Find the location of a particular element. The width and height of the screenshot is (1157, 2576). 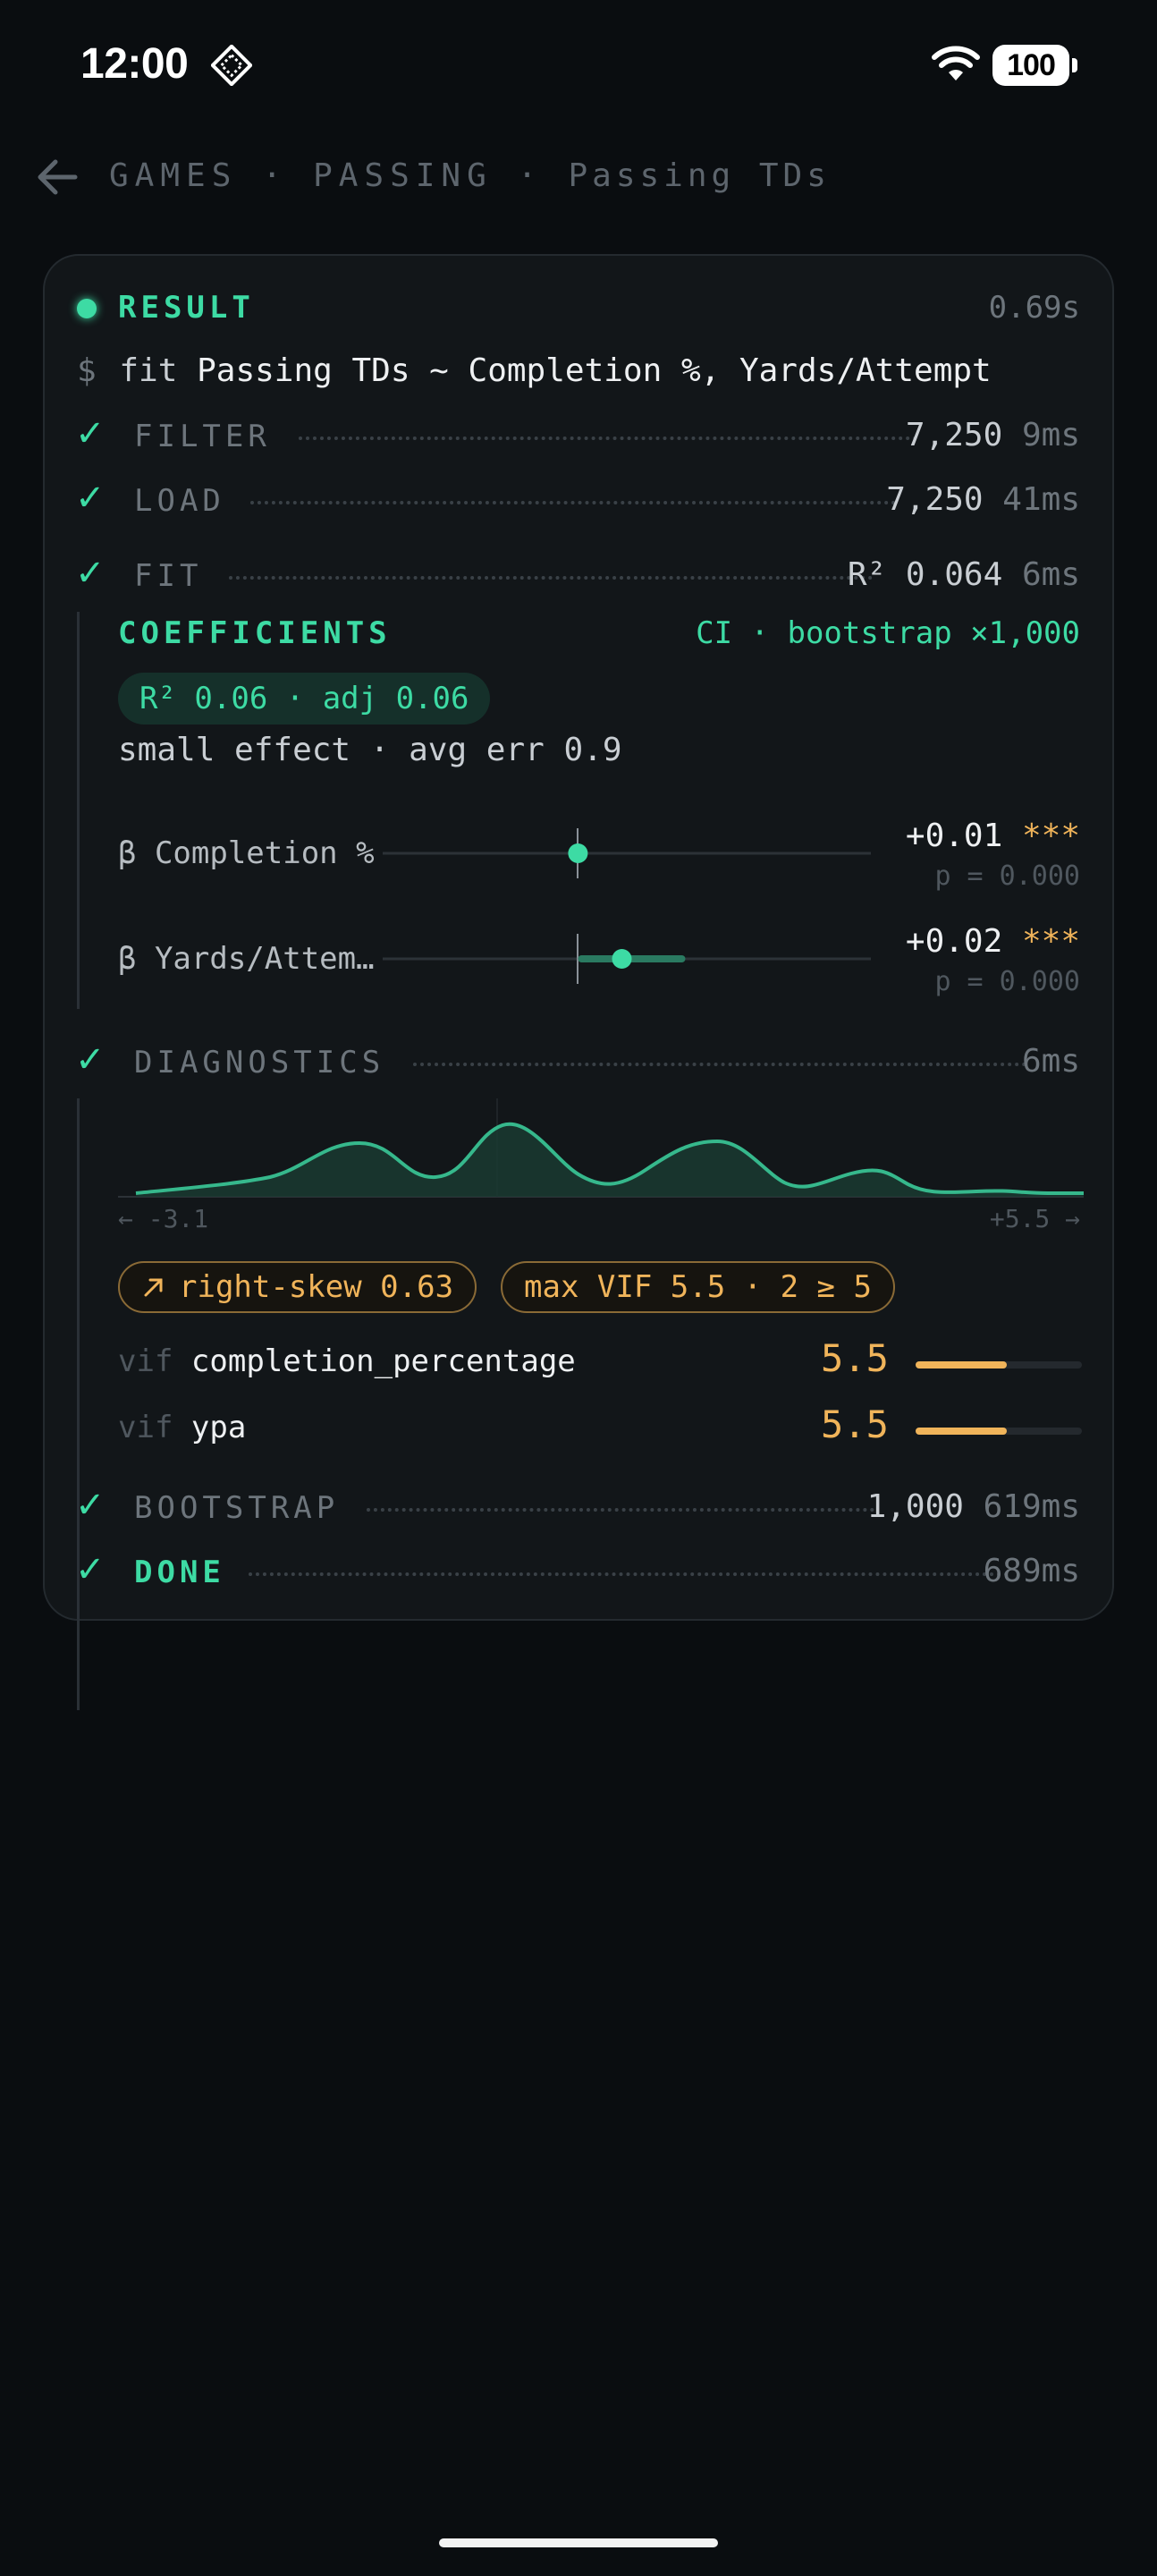

battery-level: 100 is located at coordinates (1030, 65).